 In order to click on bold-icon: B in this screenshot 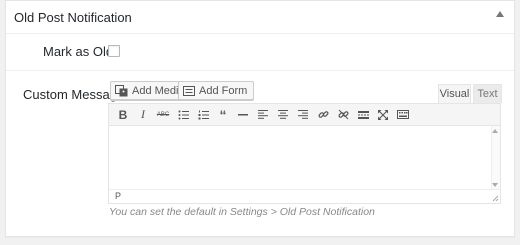, I will do `click(123, 115)`.